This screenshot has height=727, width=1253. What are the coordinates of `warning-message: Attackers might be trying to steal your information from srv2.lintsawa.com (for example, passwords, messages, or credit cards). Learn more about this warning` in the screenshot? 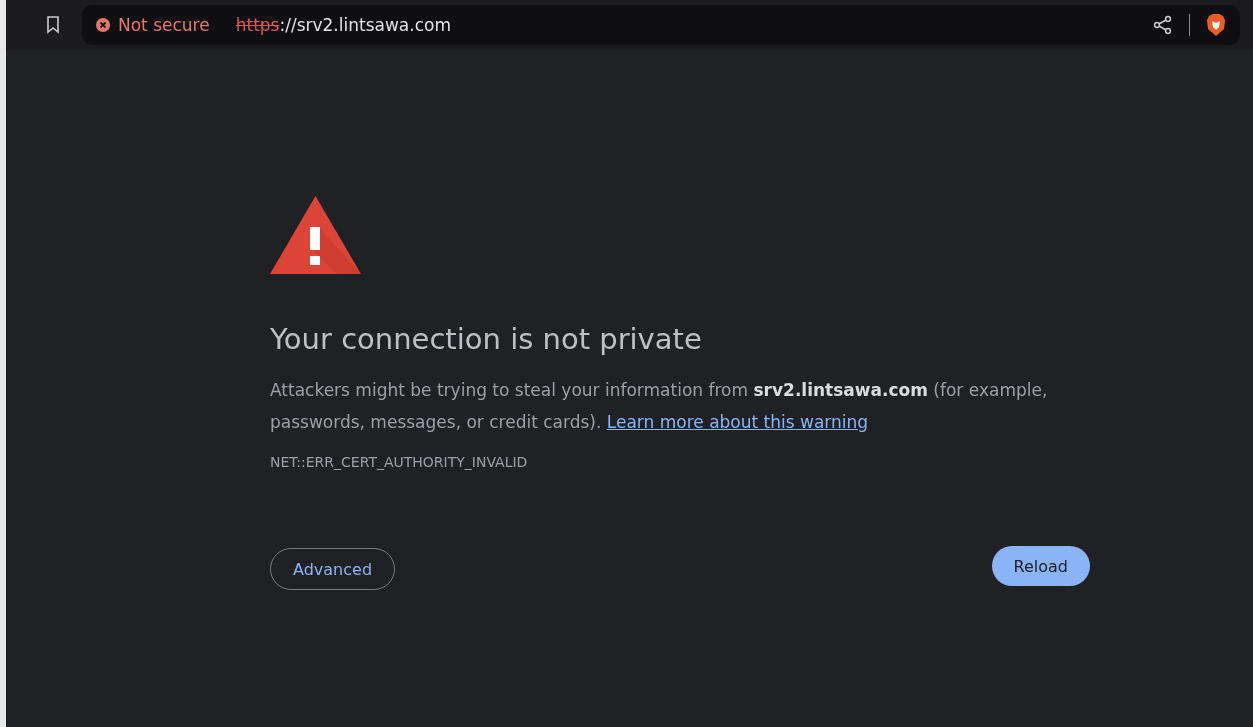 It's located at (659, 406).